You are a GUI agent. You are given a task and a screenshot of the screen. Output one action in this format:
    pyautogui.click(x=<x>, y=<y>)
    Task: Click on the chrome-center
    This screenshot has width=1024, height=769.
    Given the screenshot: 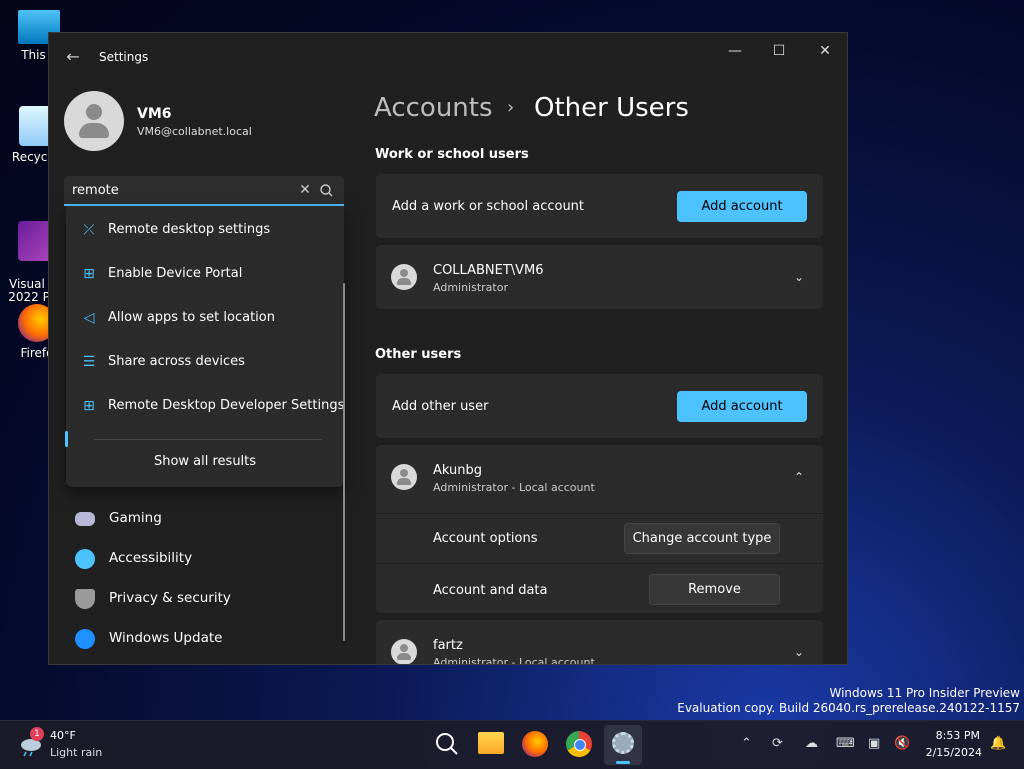 What is the action you would take?
    pyautogui.click(x=580, y=745)
    